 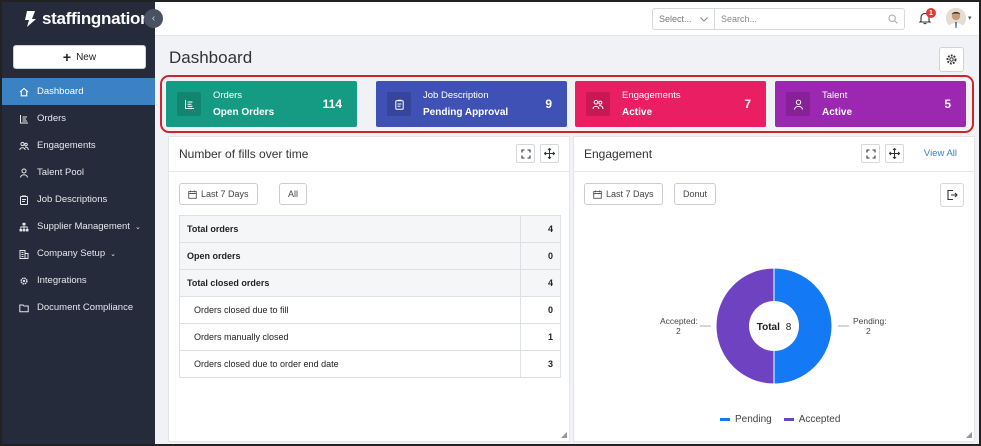 I want to click on plus-icon: +, so click(x=67, y=57).